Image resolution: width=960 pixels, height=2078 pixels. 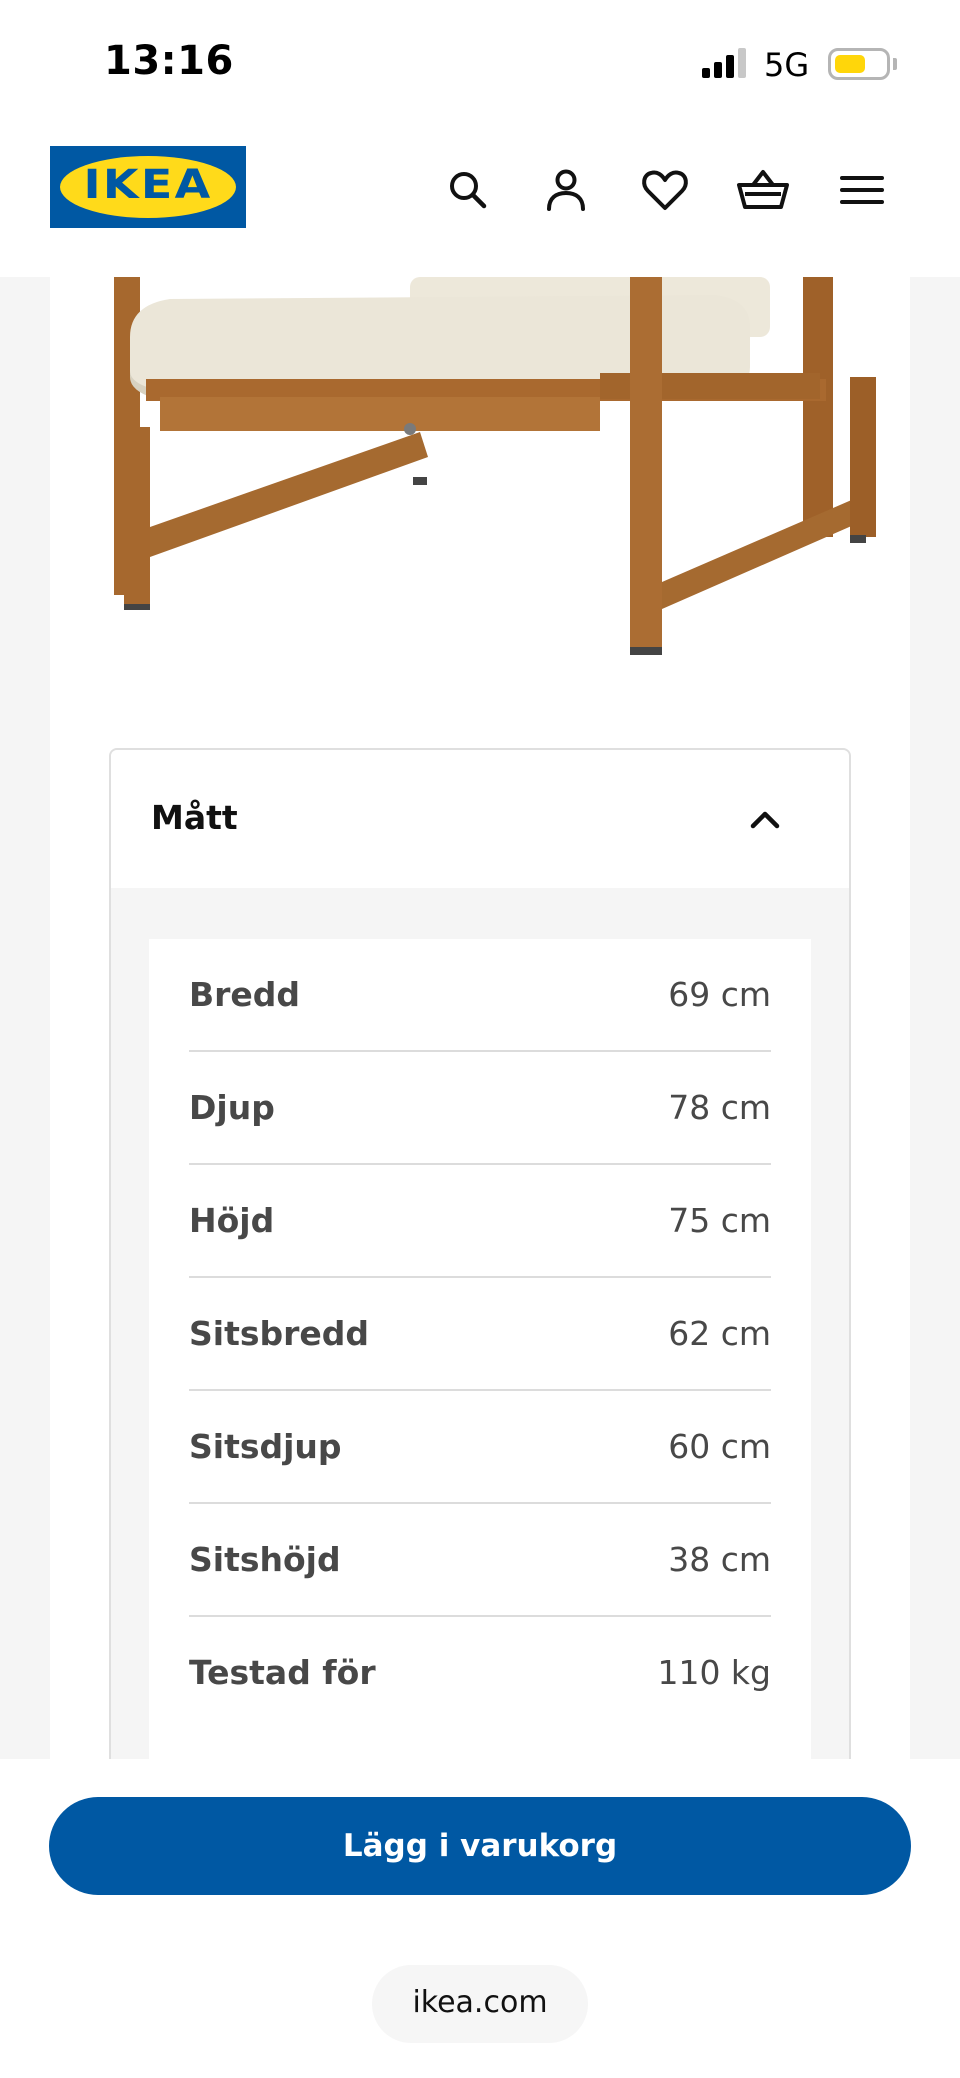 What do you see at coordinates (719, 1333) in the screenshot?
I see `dimension-value: 62 cm` at bounding box center [719, 1333].